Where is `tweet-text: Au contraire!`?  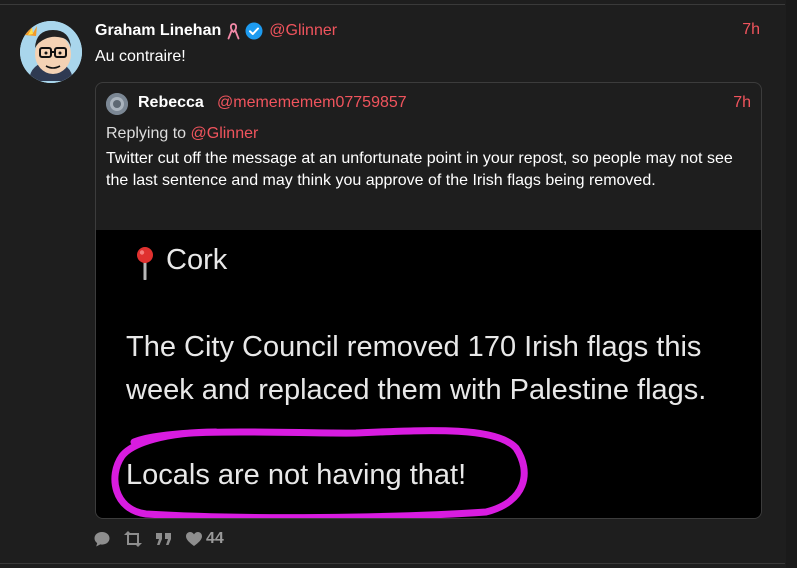 tweet-text: Au contraire! is located at coordinates (140, 56).